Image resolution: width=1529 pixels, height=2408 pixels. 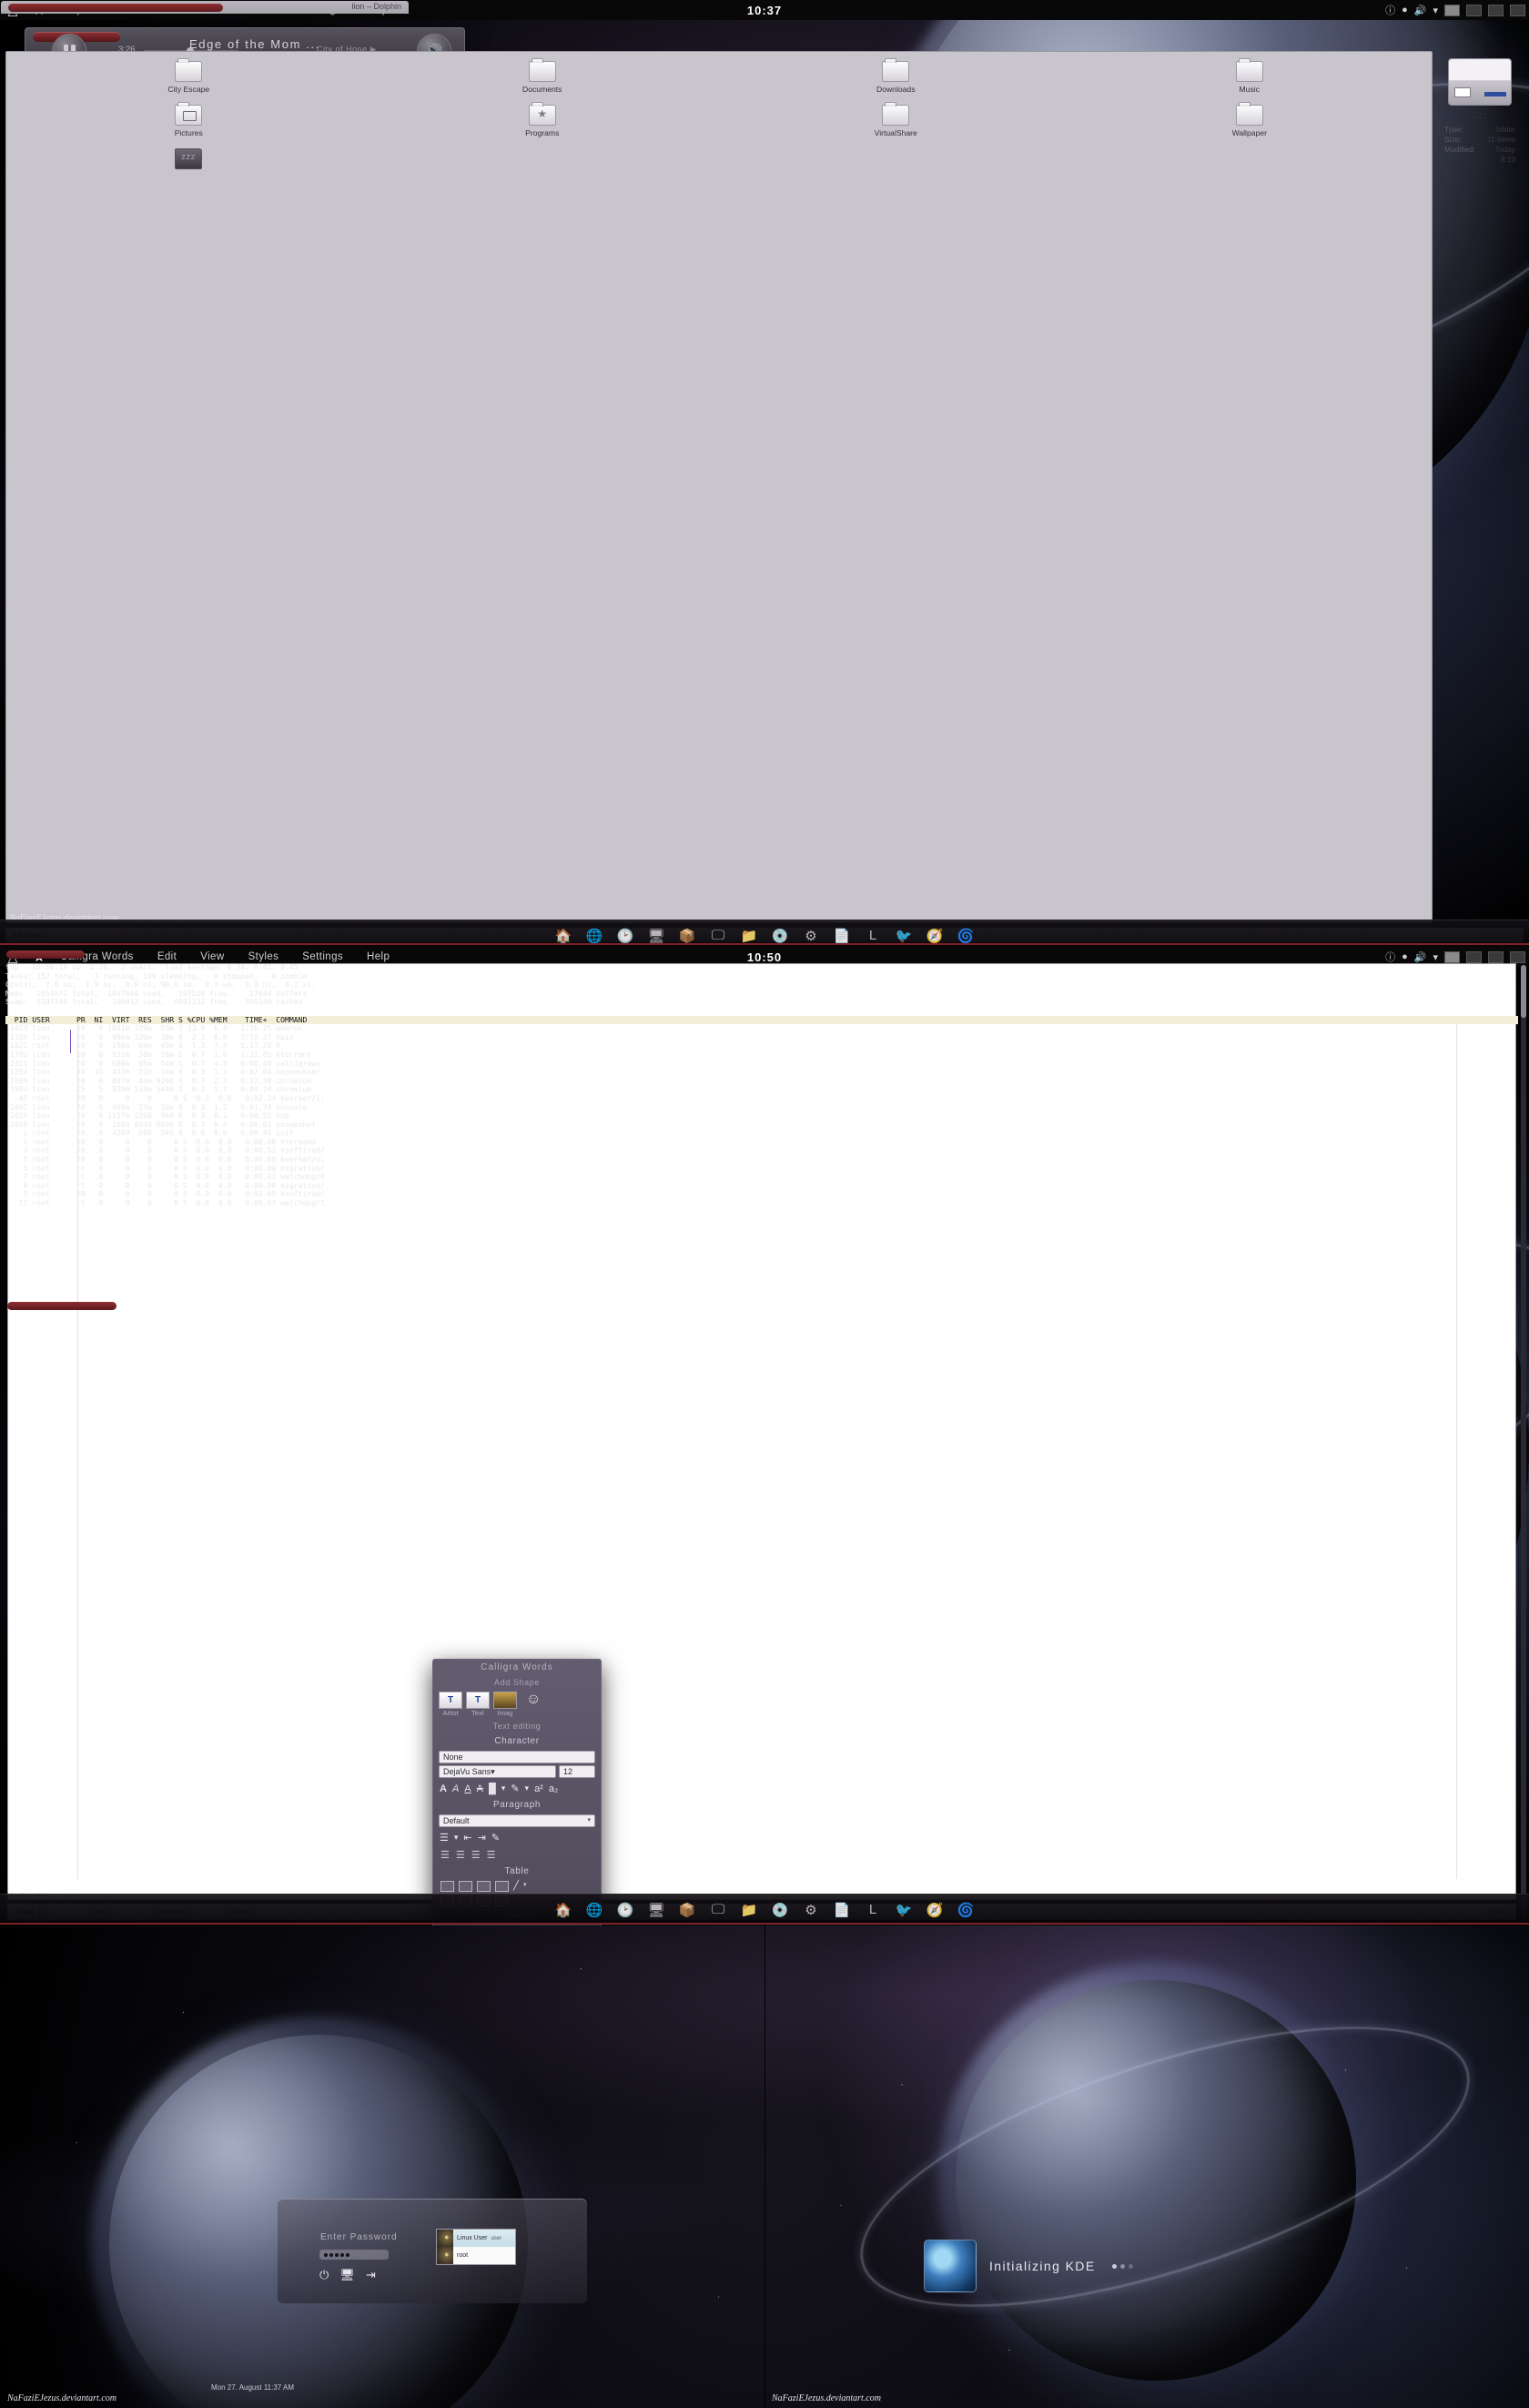 I want to click on clock-screen1: 10:37, so click(x=764, y=10).